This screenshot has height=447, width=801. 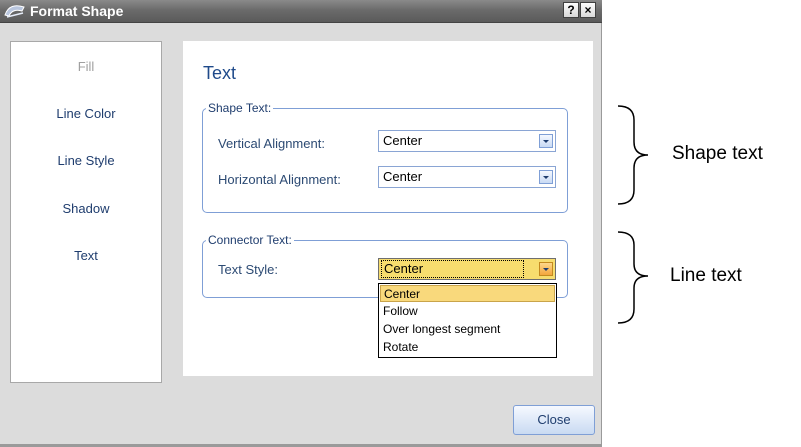 What do you see at coordinates (403, 176) in the screenshot?
I see `horizontal-alignment-value: Center` at bounding box center [403, 176].